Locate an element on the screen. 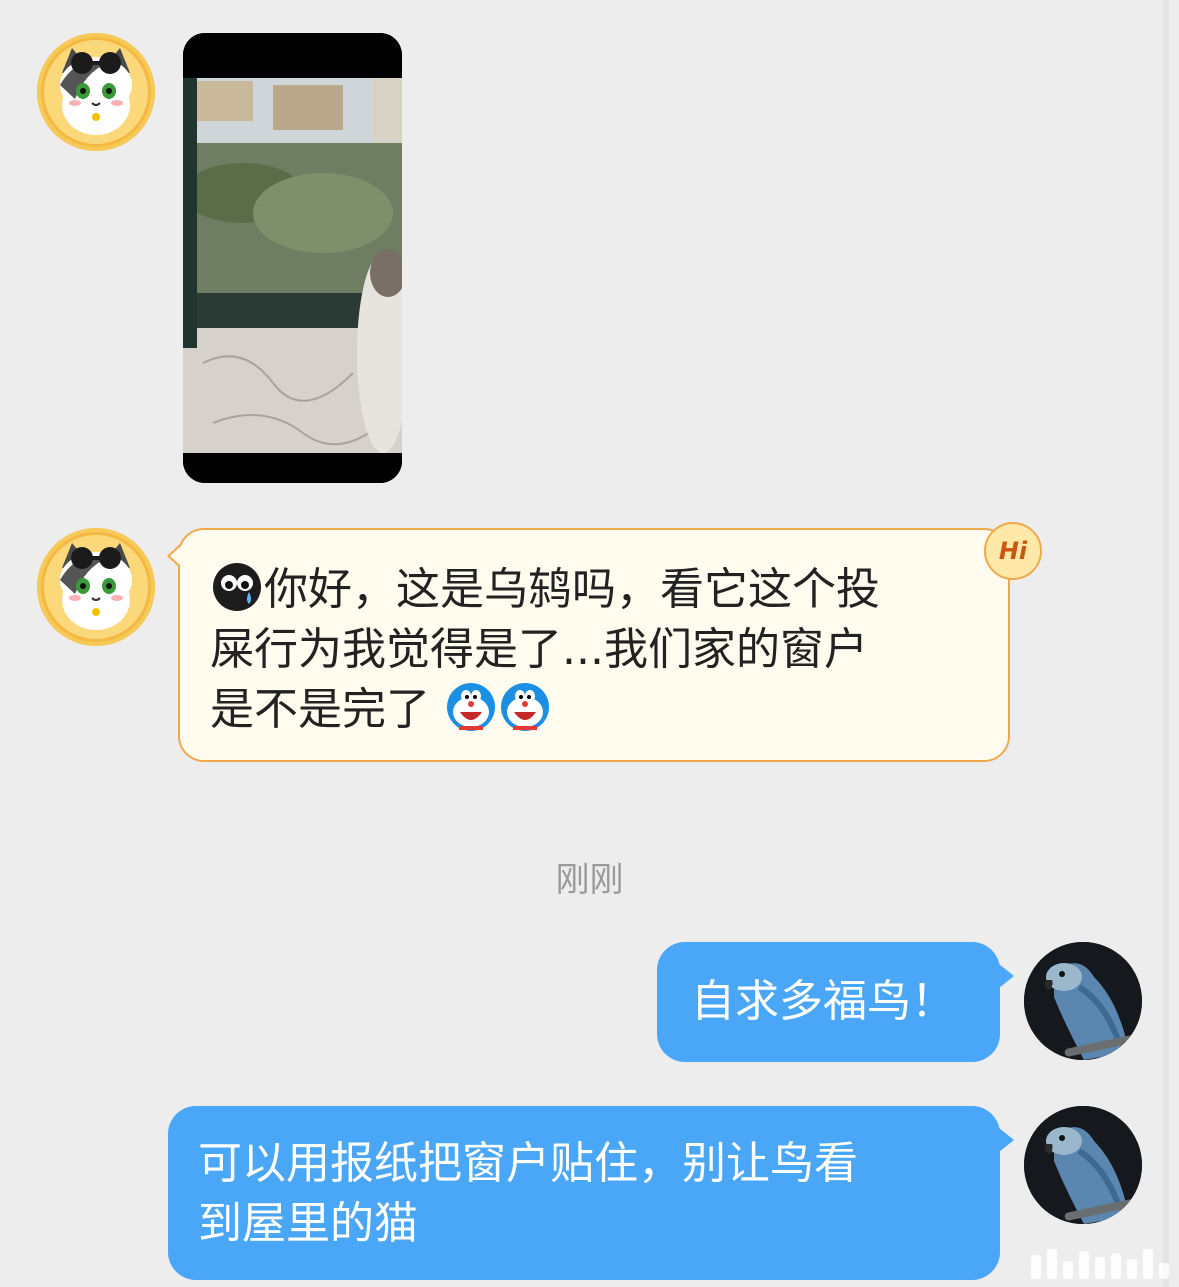 Image resolution: width=1179 pixels, height=1287 pixels. message-text-line-2: 屎行为我觉得是了...我们家的窗户 is located at coordinates (539, 649).